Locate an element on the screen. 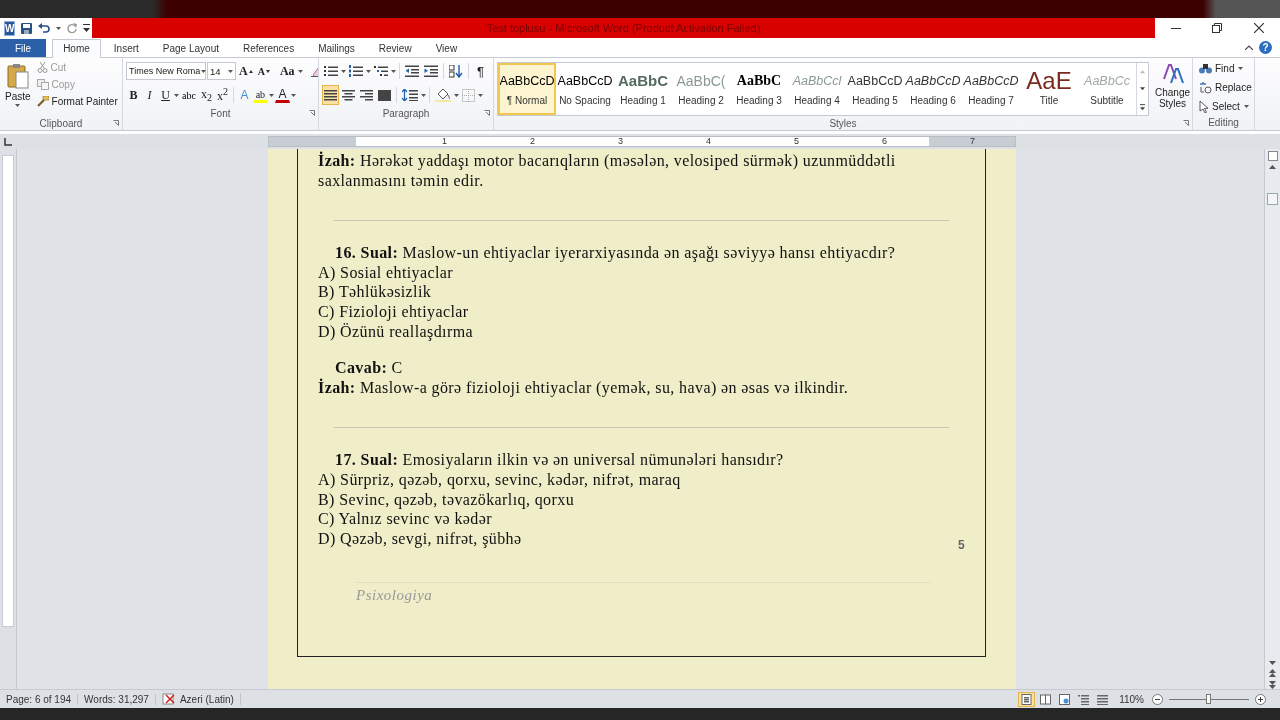 The width and height of the screenshot is (1280, 720). style-gallery-item: AaBbCcD Heading 6 is located at coordinates (933, 89).